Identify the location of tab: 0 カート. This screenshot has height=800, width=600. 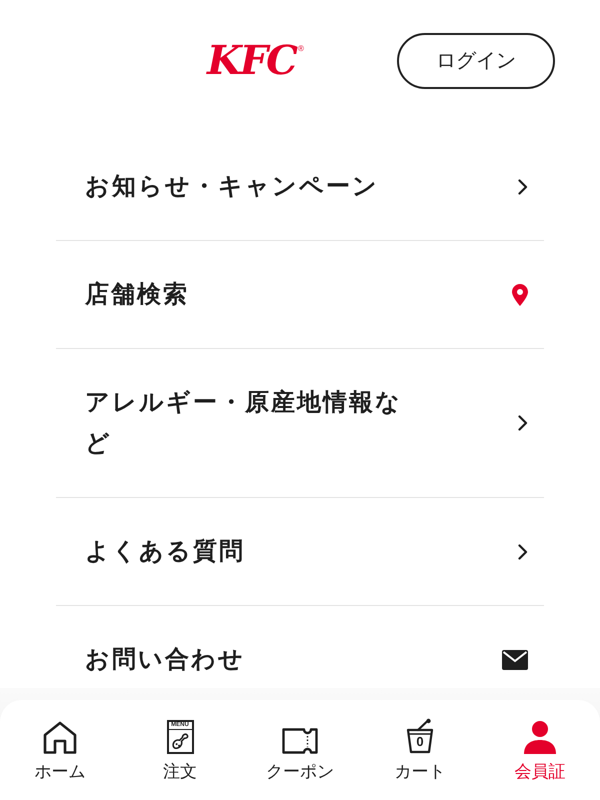
(420, 750).